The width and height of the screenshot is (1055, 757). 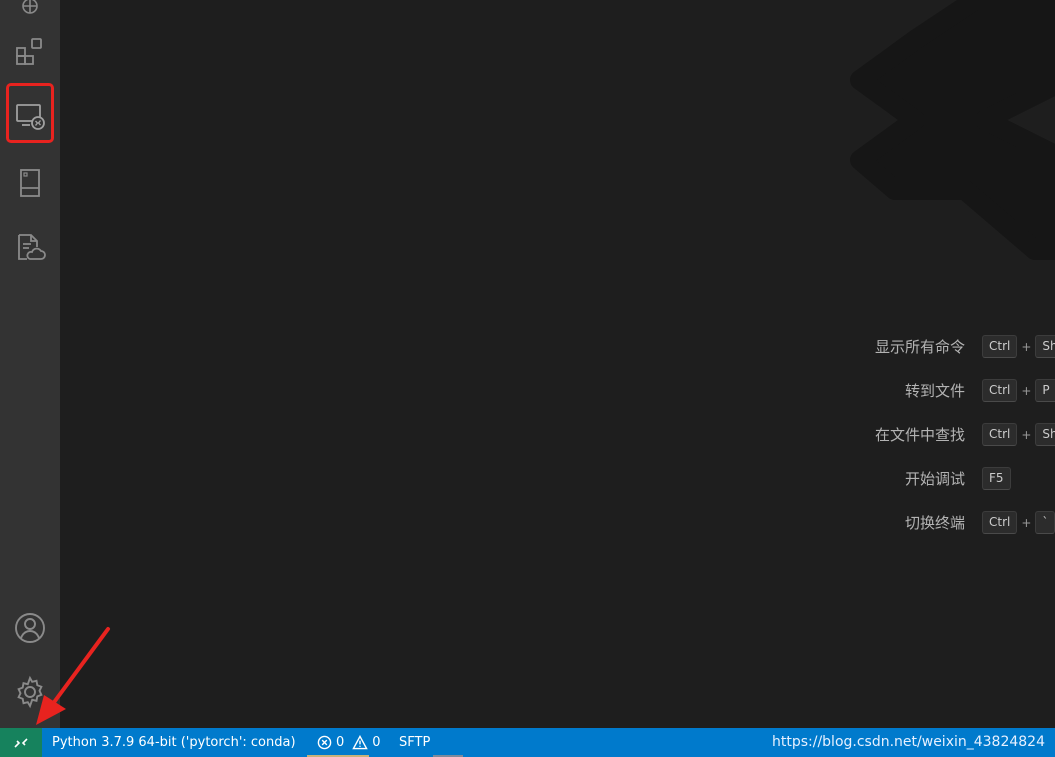 What do you see at coordinates (340, 742) in the screenshot?
I see `error-count: 0` at bounding box center [340, 742].